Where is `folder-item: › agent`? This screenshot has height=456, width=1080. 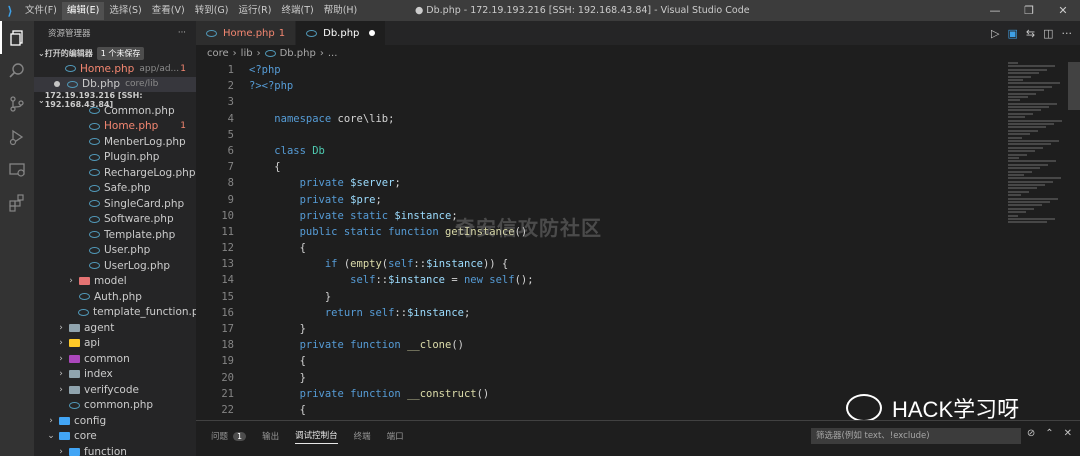 folder-item: › agent is located at coordinates (115, 328).